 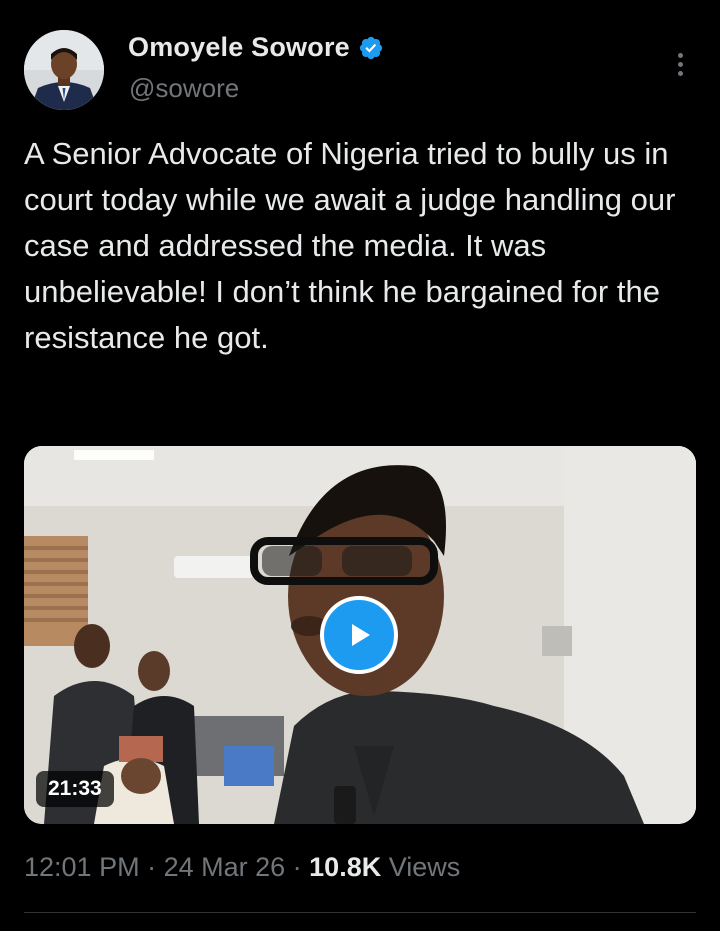 What do you see at coordinates (225, 867) in the screenshot?
I see `tweet-date: 24 Mar 26` at bounding box center [225, 867].